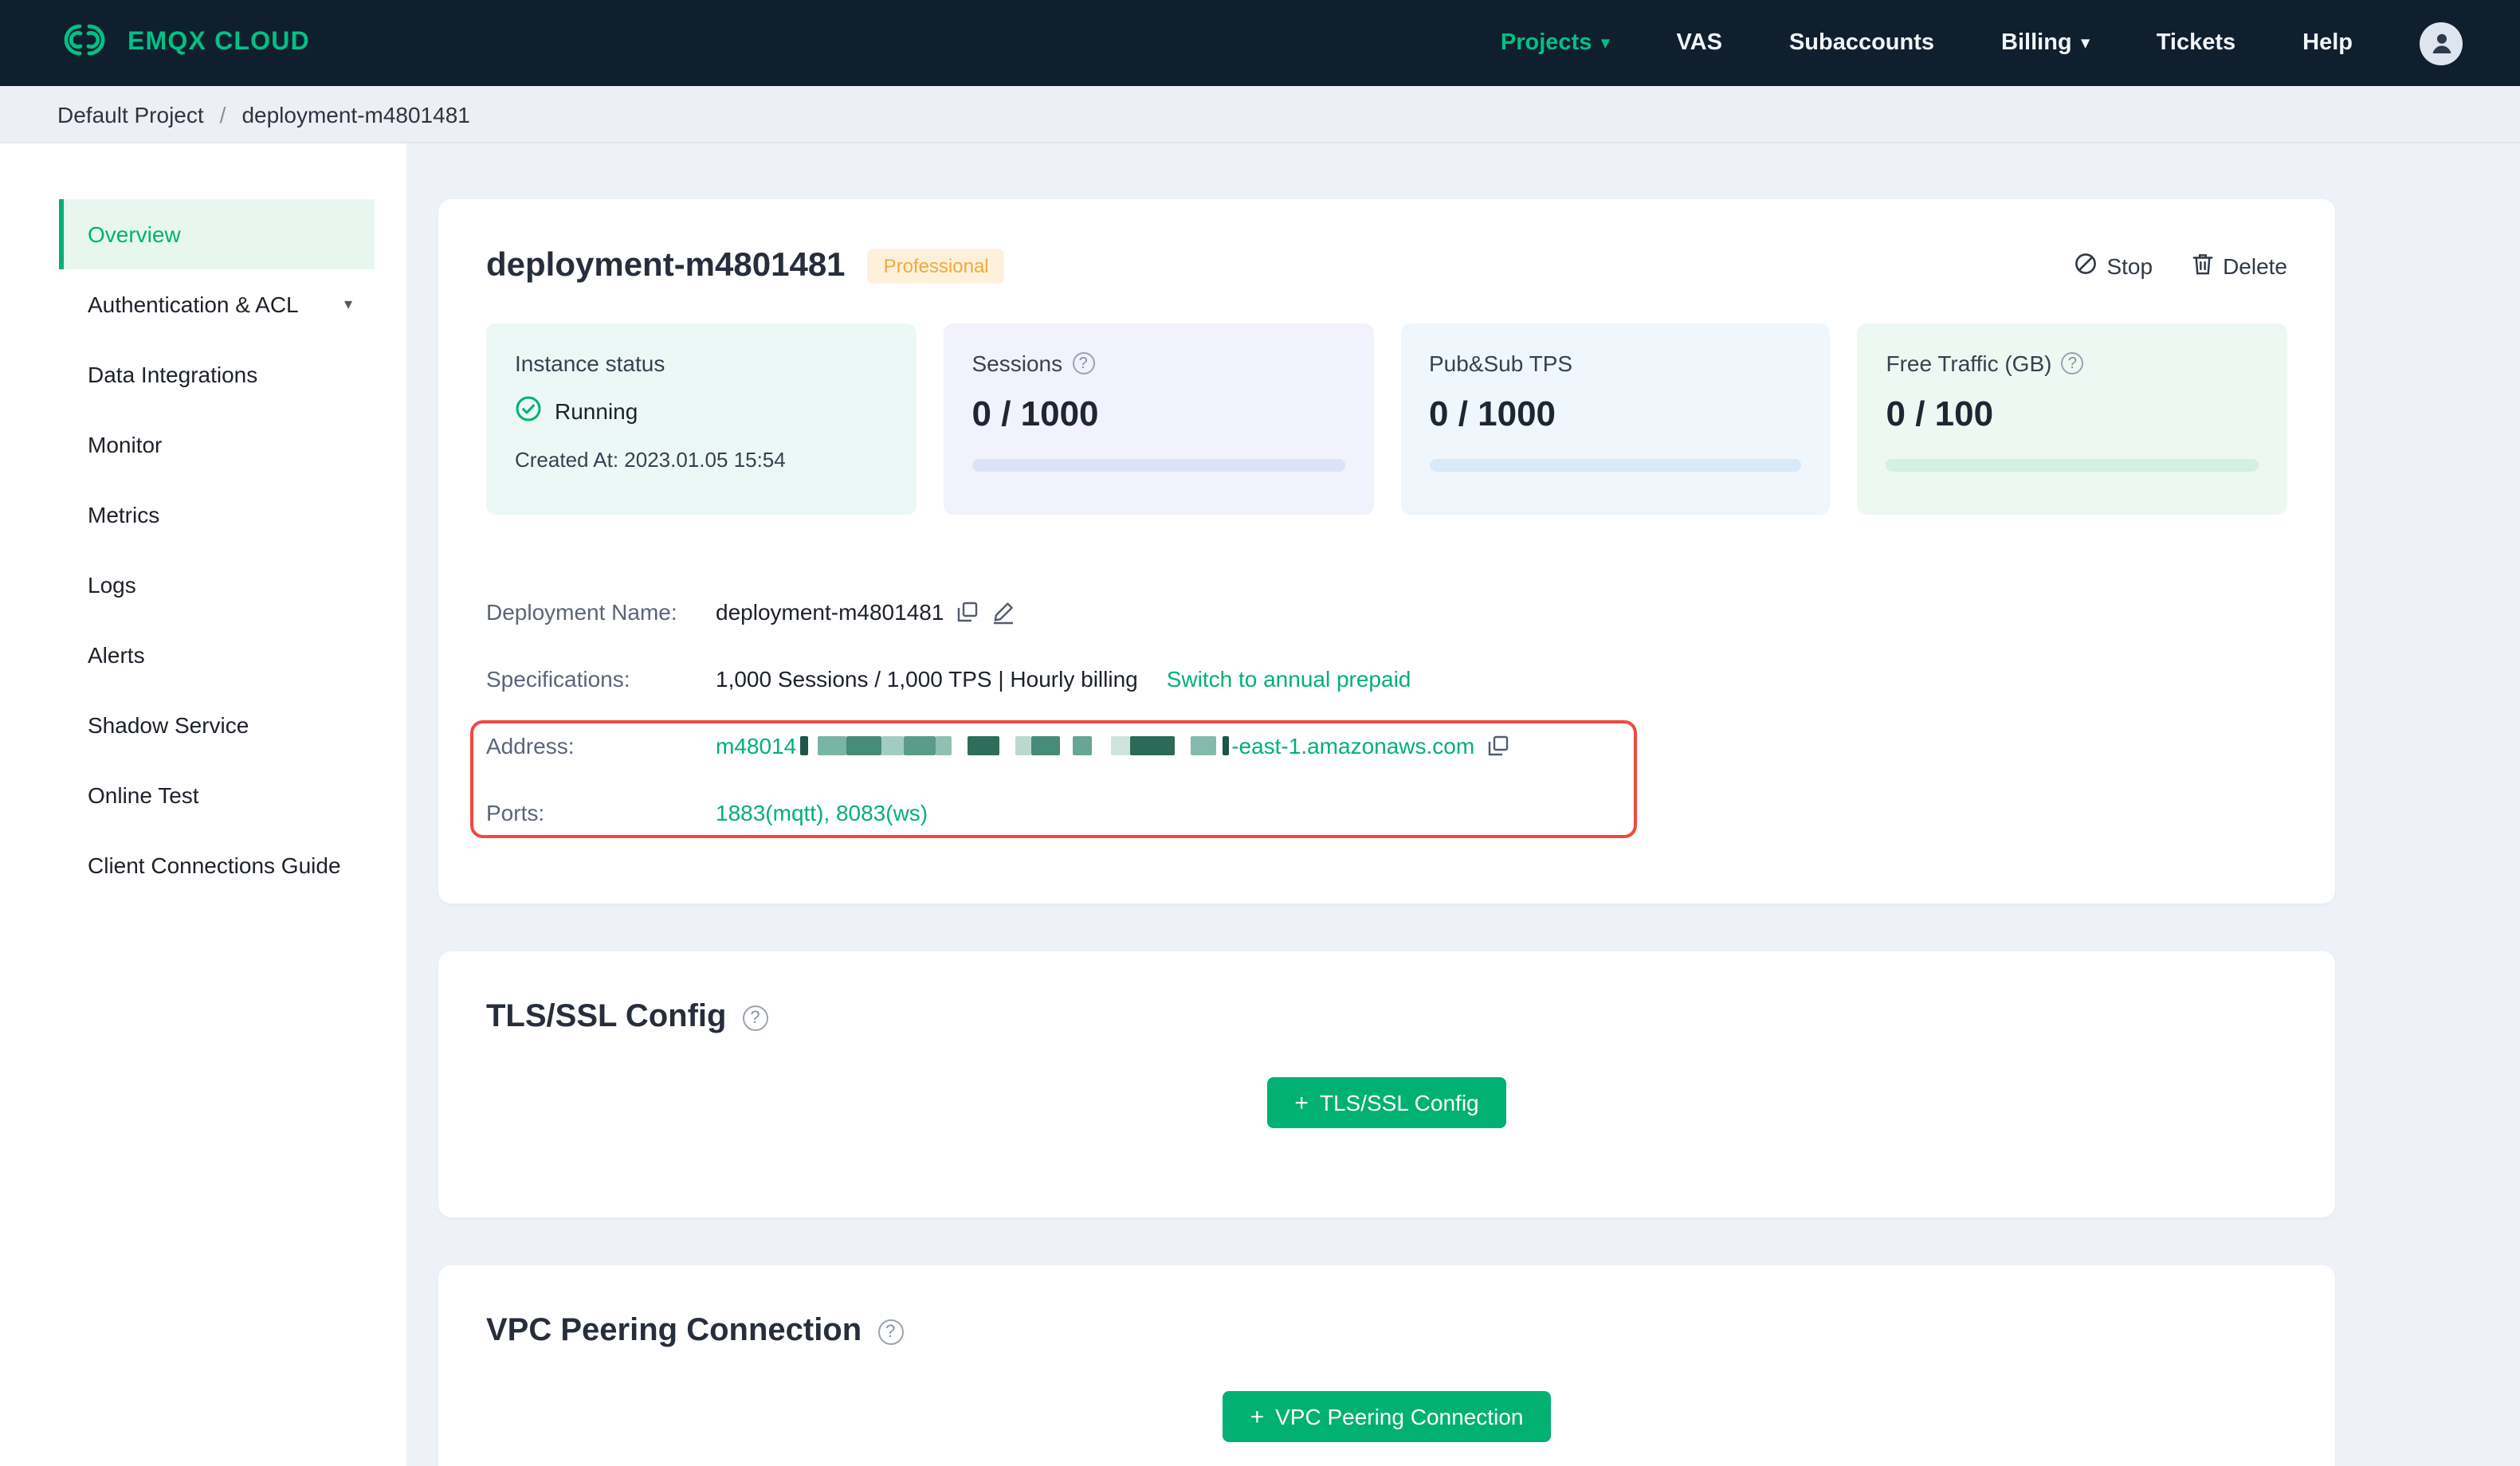 This screenshot has height=1466, width=2520. I want to click on tls-ssl-card: TLS/SSL Config ? + TLS/SSL Config, so click(1386, 1084).